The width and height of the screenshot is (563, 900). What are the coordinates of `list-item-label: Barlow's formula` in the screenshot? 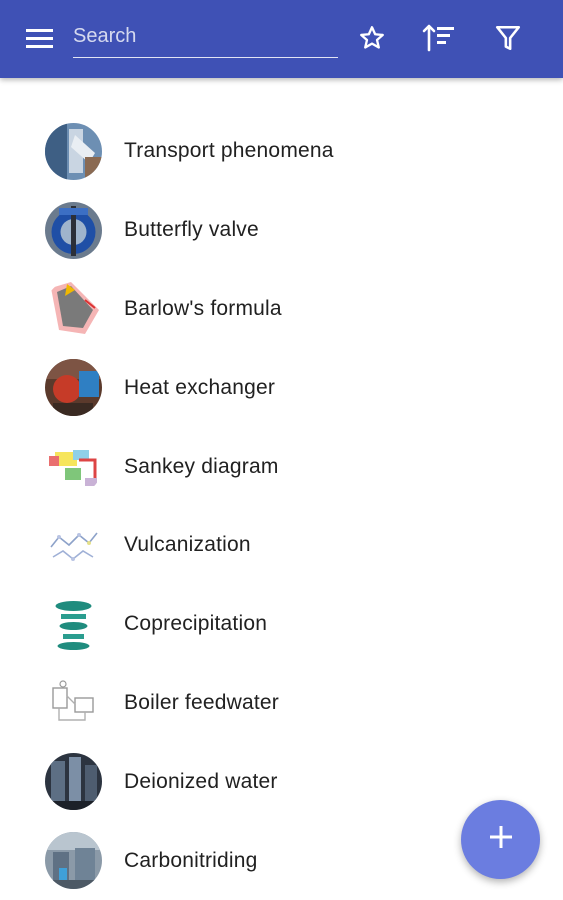 It's located at (203, 308).